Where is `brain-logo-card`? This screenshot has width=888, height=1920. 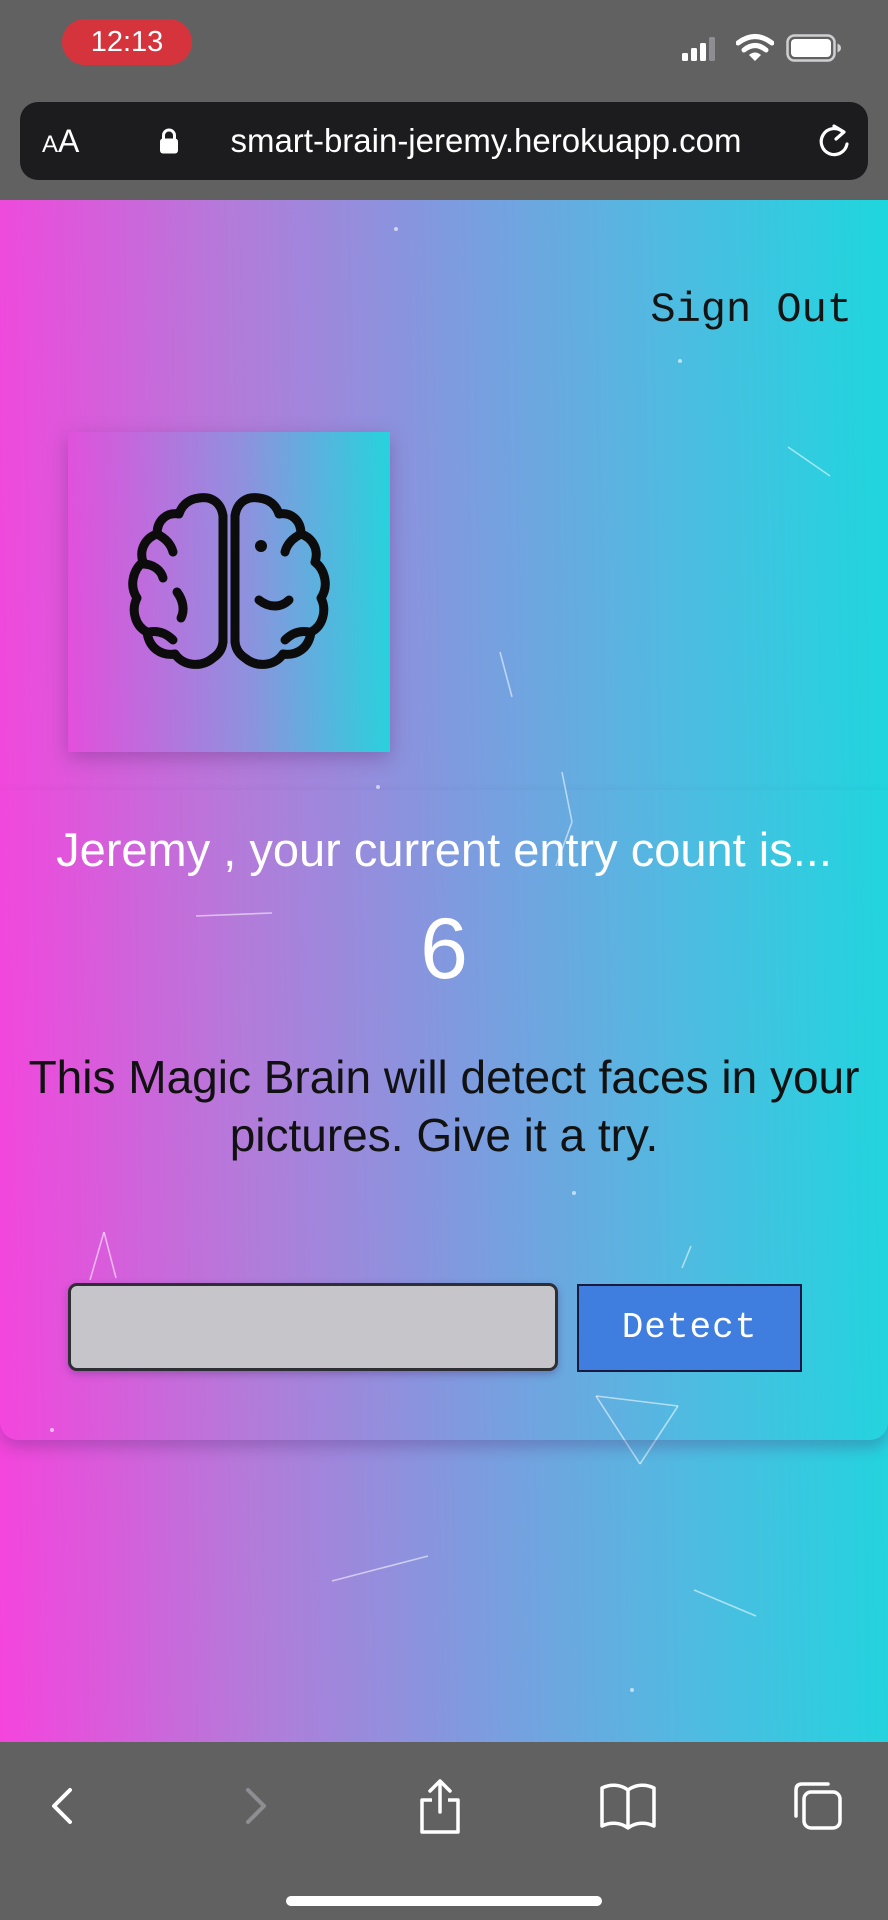
brain-logo-card is located at coordinates (229, 592).